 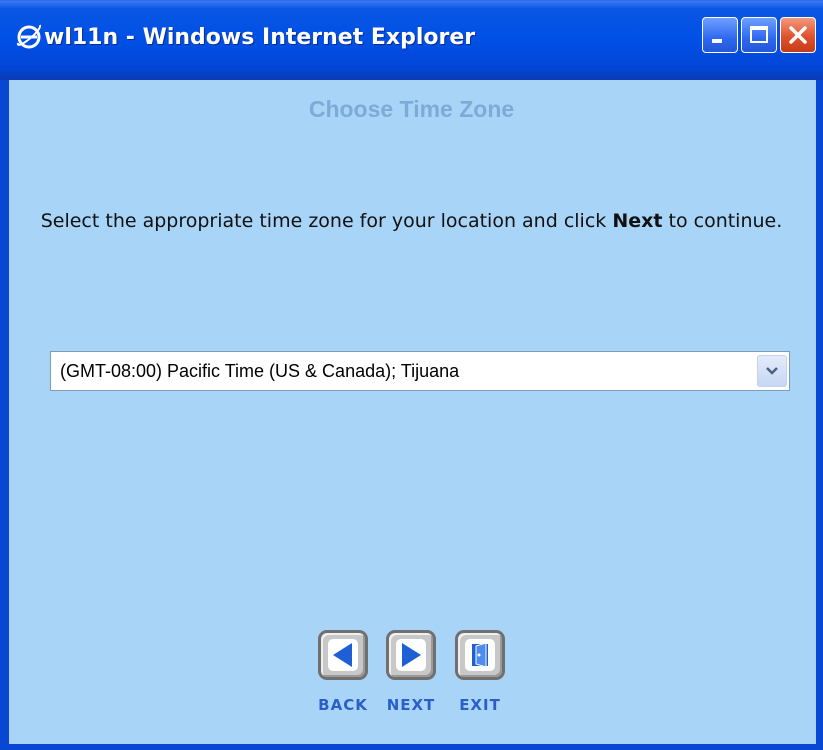 What do you see at coordinates (411, 705) in the screenshot?
I see `next-button-label: NEXT` at bounding box center [411, 705].